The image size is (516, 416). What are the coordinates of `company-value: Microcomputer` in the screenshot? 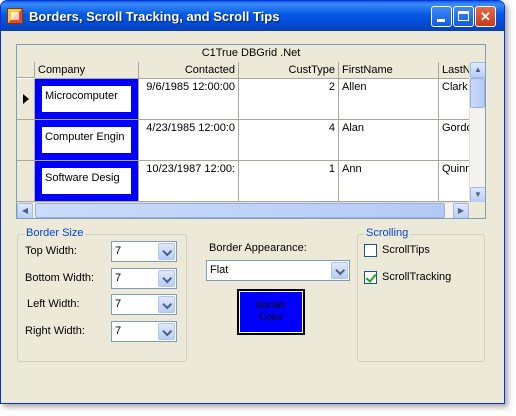 It's located at (86, 99).